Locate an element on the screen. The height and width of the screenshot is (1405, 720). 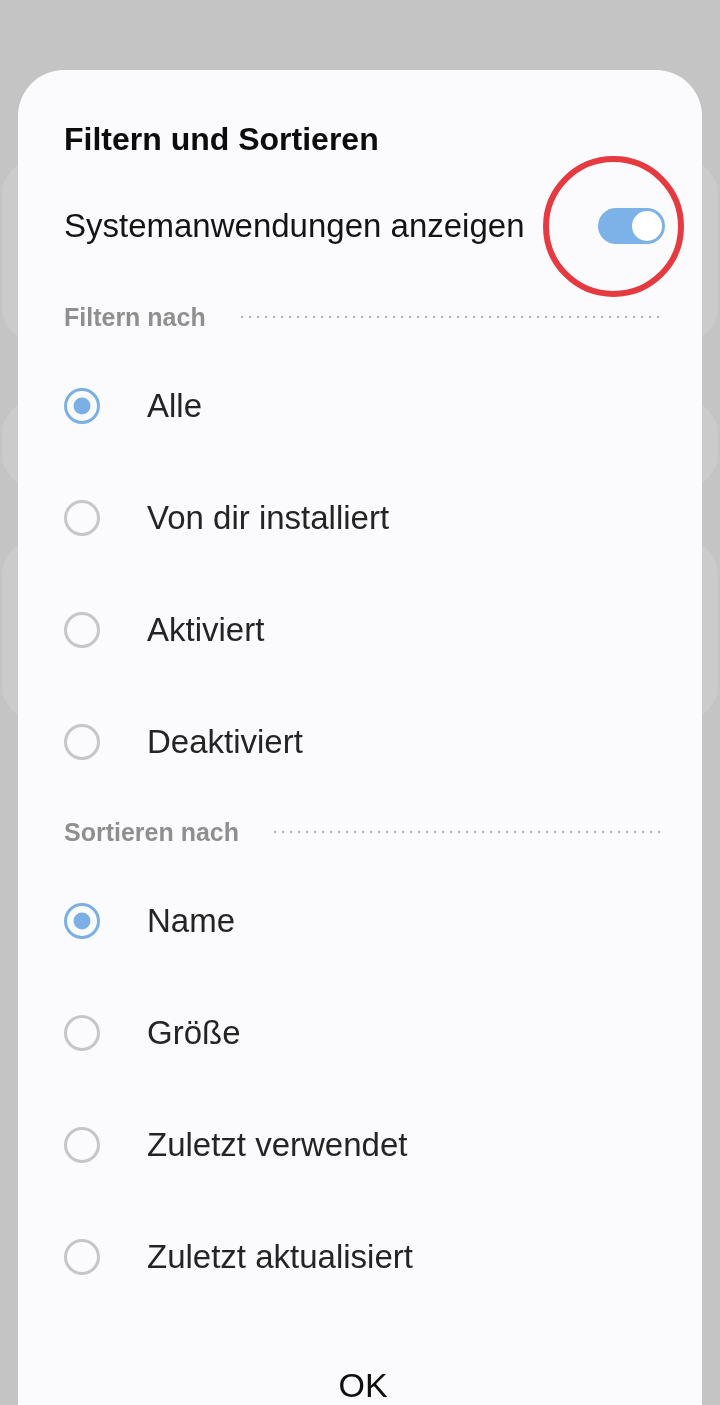
section-heading: Filtern nach is located at coordinates (135, 317).